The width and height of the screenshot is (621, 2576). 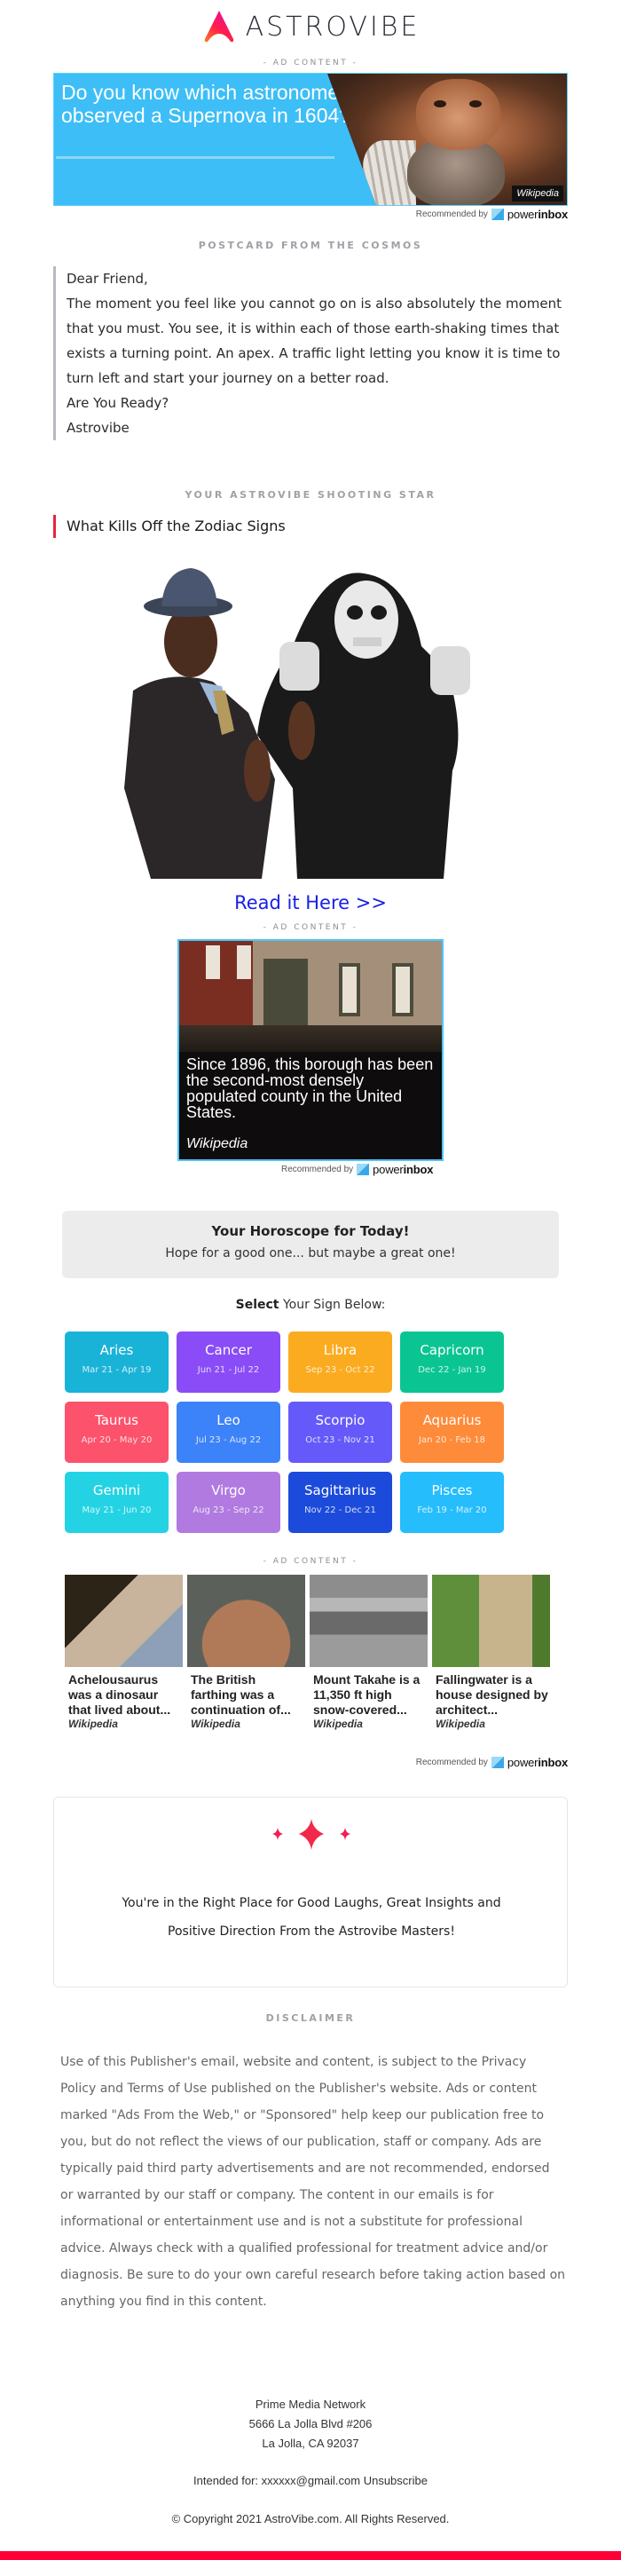 What do you see at coordinates (228, 1370) in the screenshot?
I see `sign-dates: Jun 21 - Jul 22` at bounding box center [228, 1370].